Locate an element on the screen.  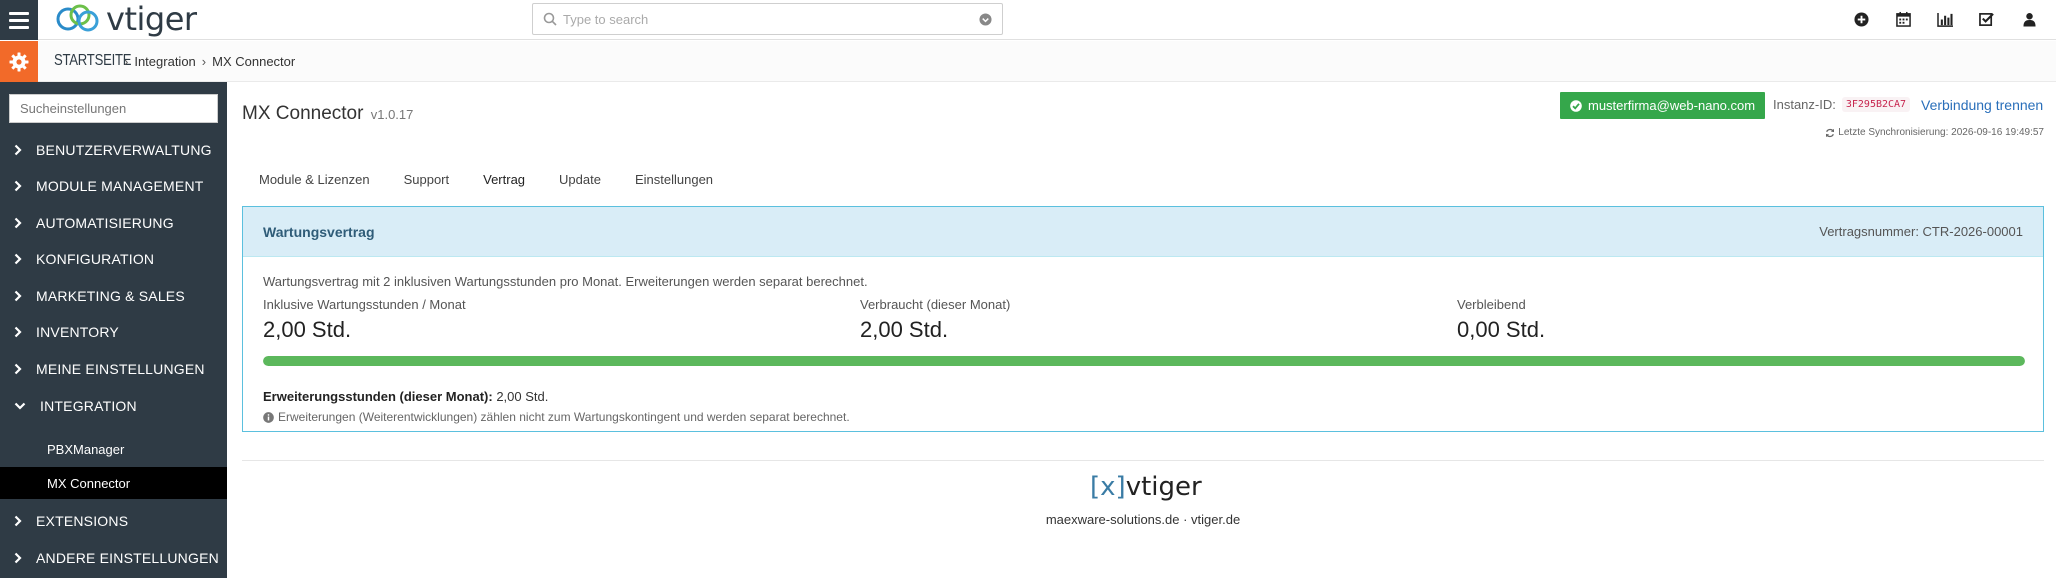
sidebar-item-integration: INTEGRATION is located at coordinates (113, 406).